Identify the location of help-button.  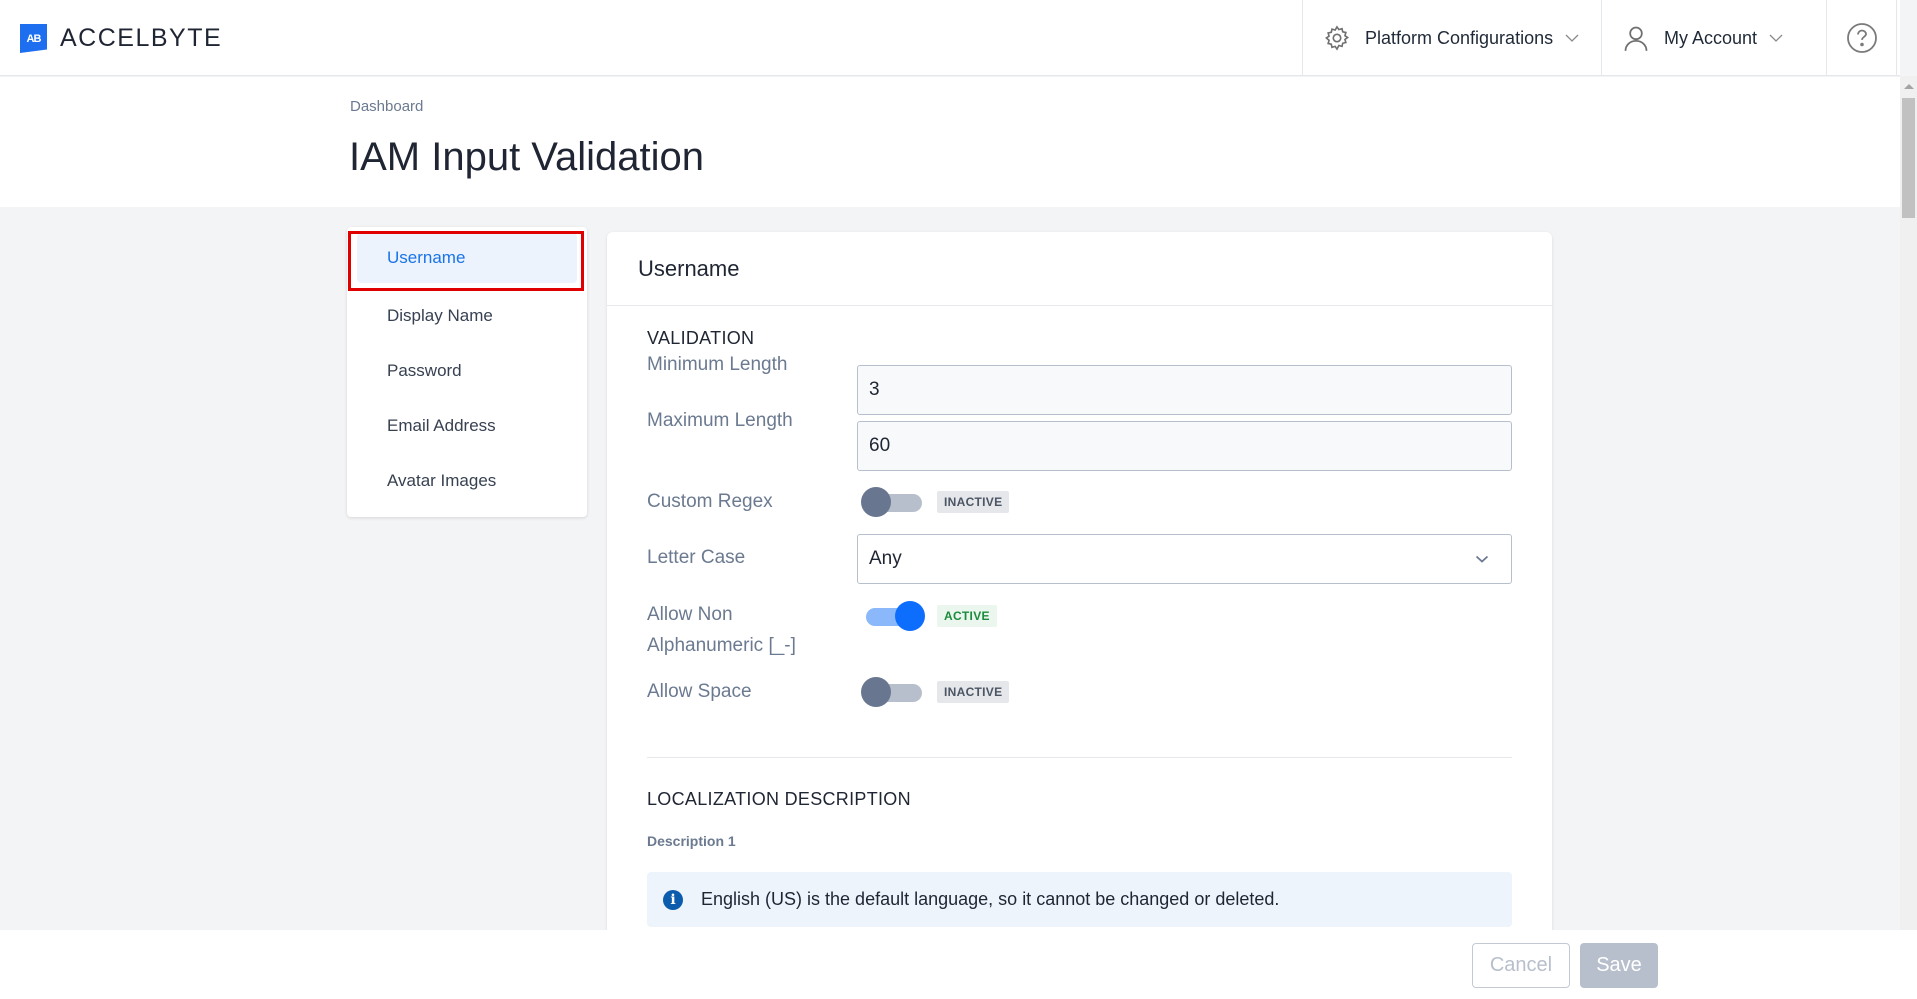
(1861, 38).